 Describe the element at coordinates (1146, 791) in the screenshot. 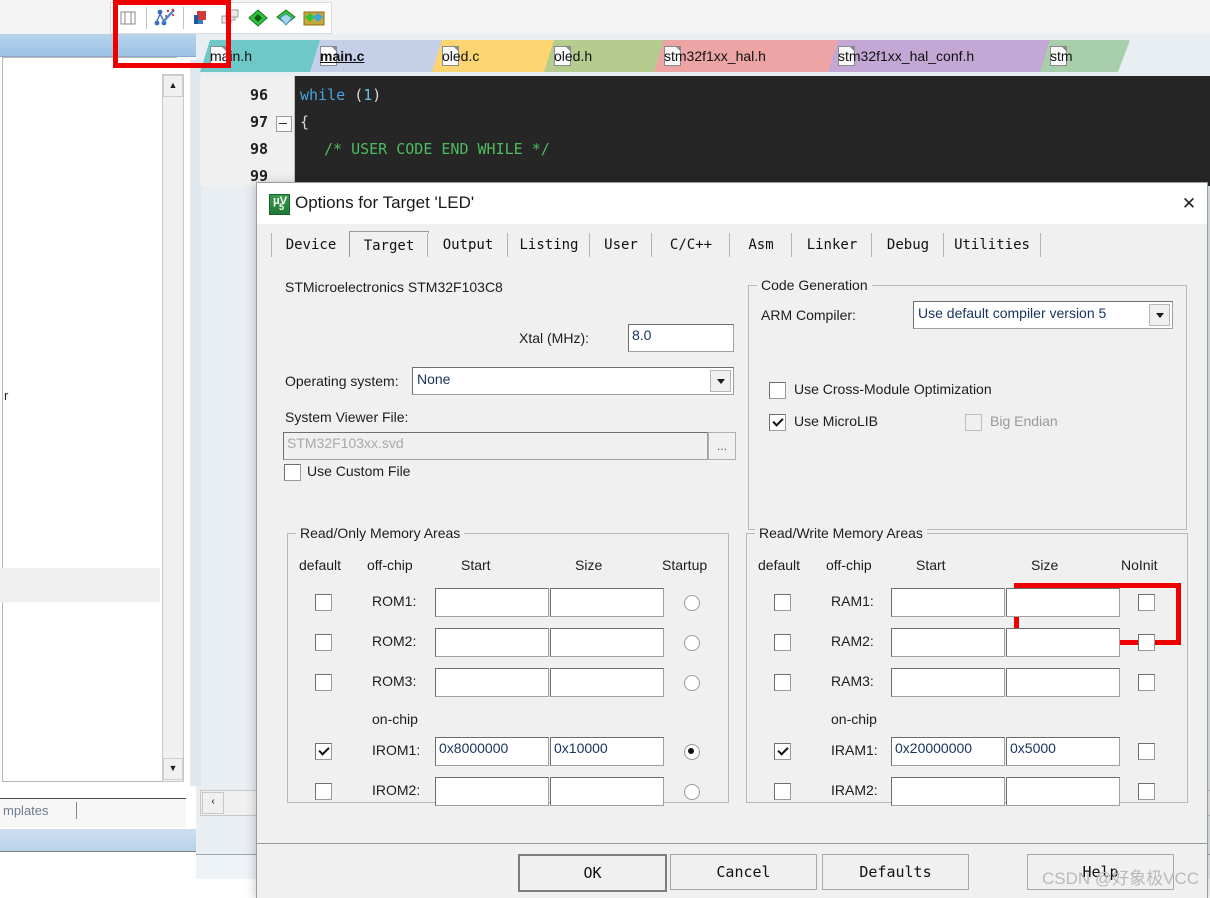

I see `iram2-noinit-checkbox` at that location.